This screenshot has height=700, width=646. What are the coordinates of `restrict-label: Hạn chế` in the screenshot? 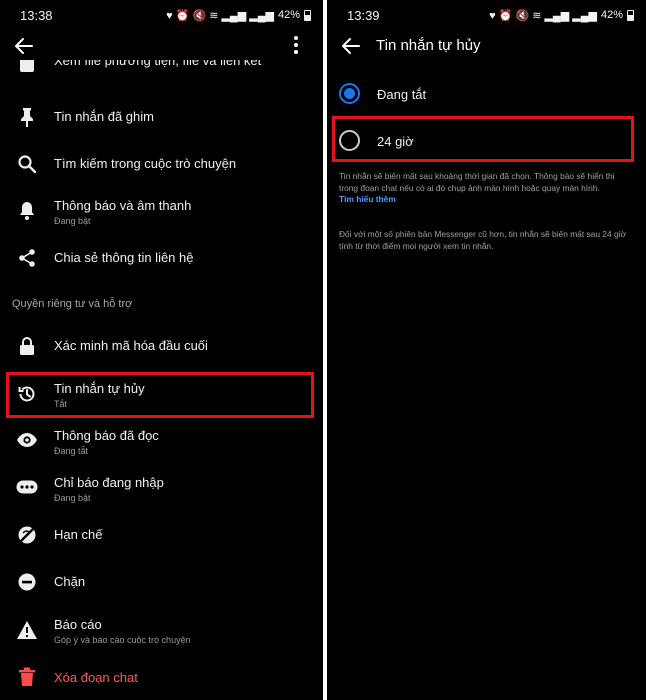 It's located at (78, 534).